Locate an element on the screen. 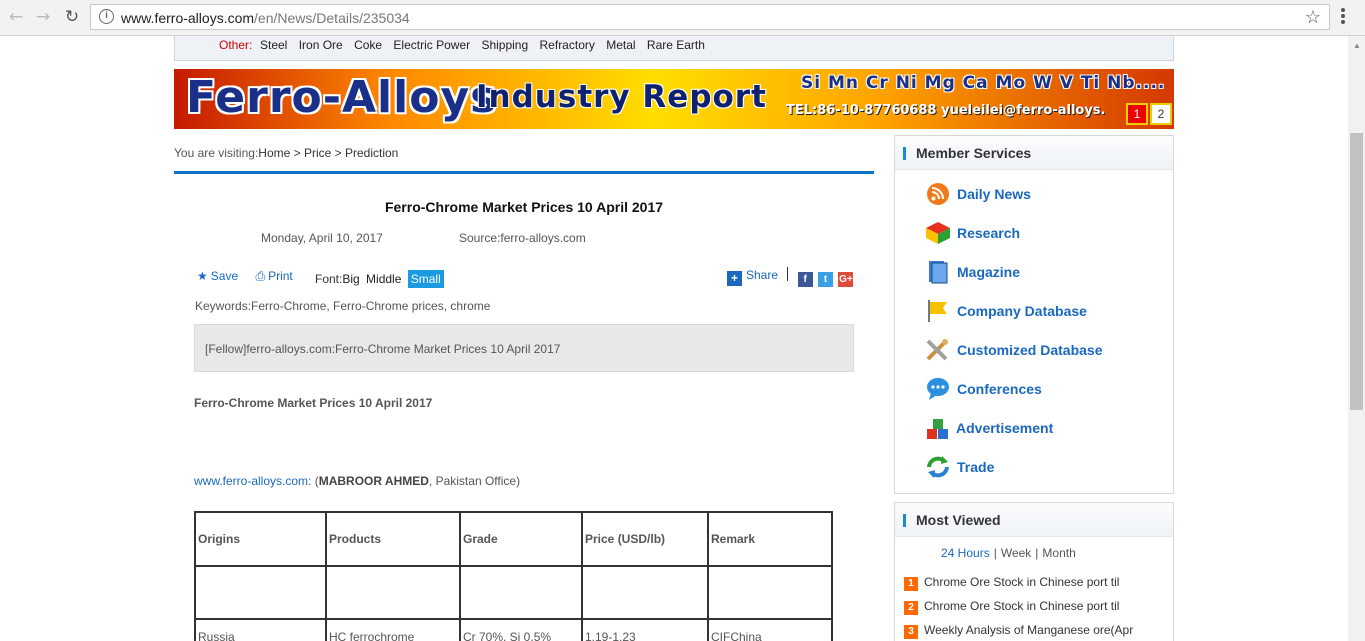 The height and width of the screenshot is (641, 1365). google-plus-icon: G+ is located at coordinates (846, 279).